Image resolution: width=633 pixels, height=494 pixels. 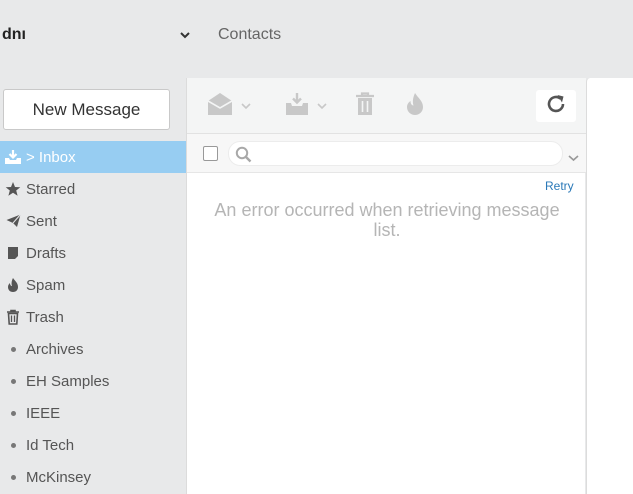 I want to click on envelope-open-icon, so click(x=220, y=106).